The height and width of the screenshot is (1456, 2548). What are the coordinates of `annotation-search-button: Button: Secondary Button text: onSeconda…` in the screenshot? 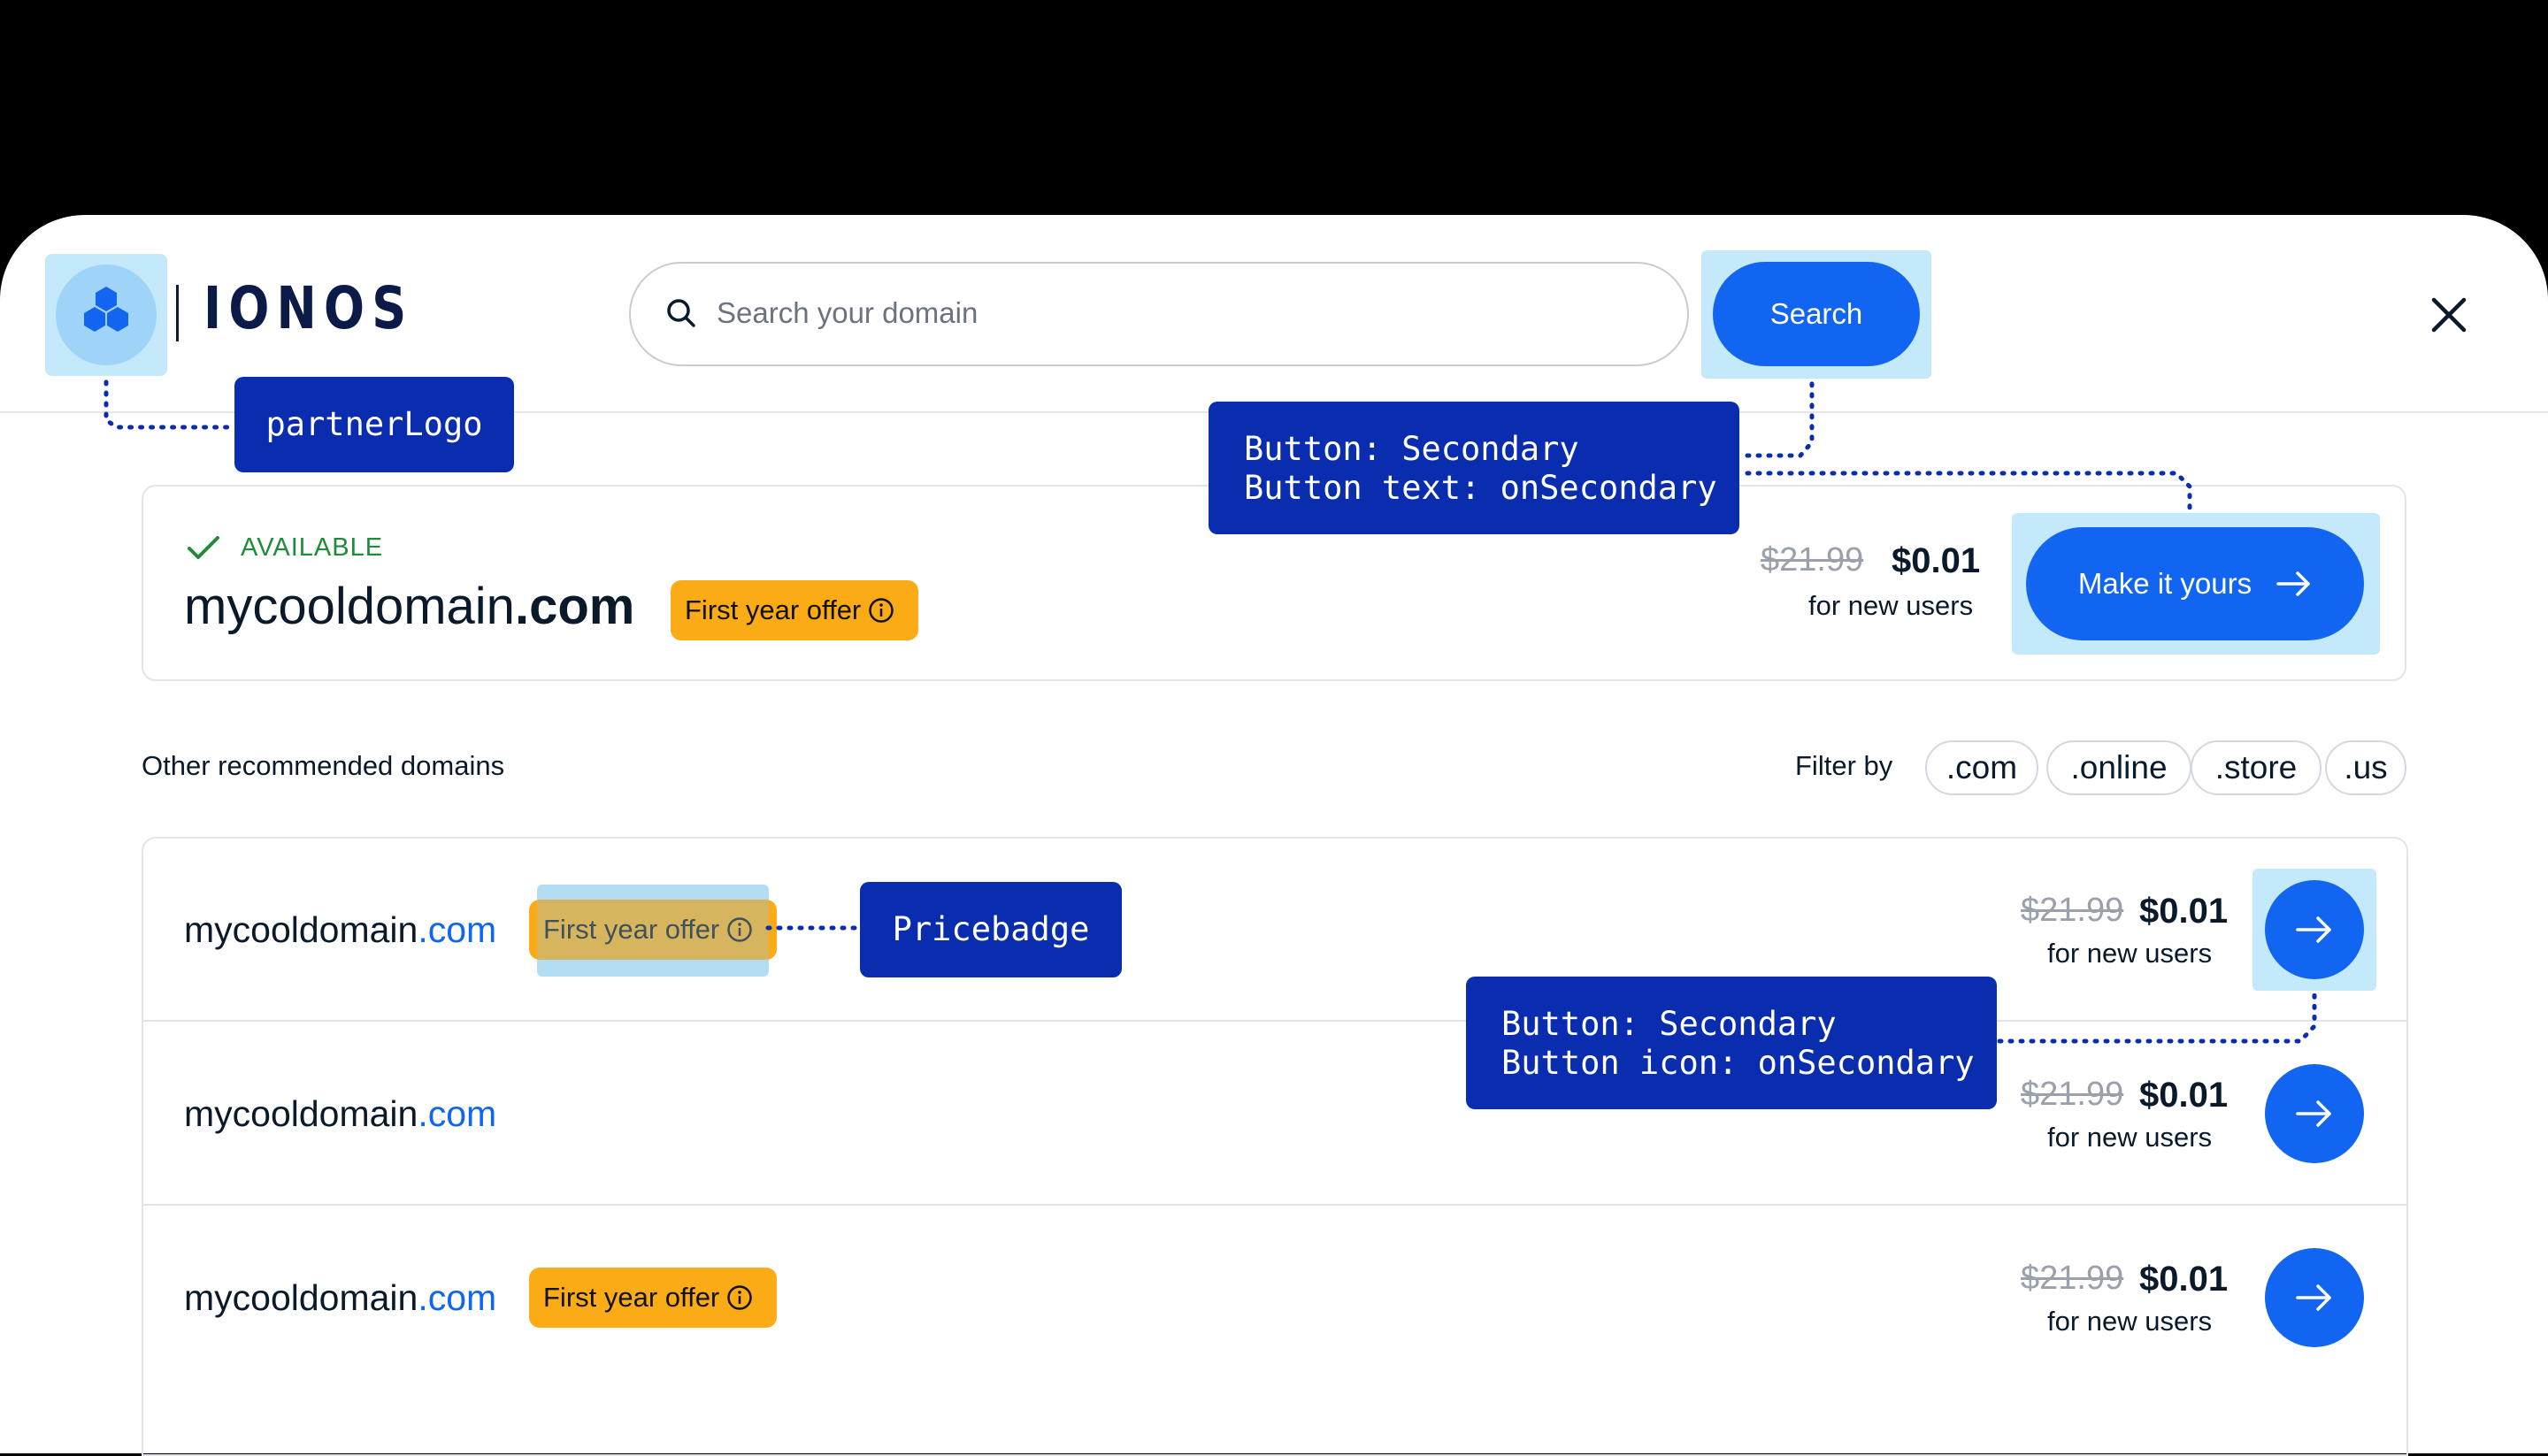 It's located at (1474, 468).